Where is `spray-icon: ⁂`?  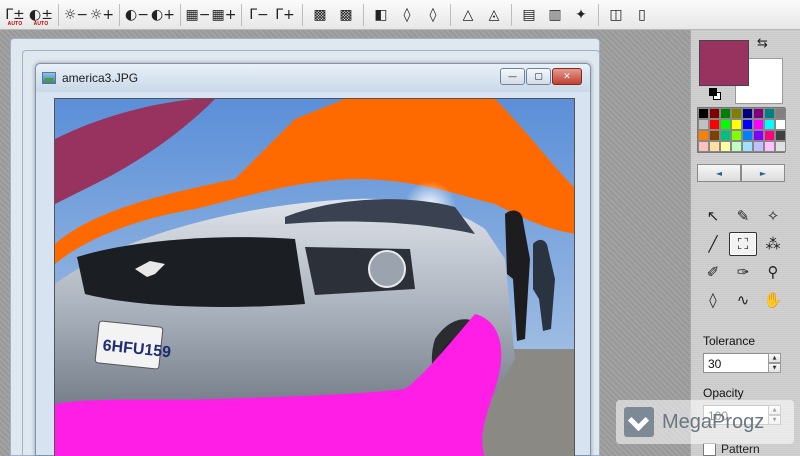
spray-icon: ⁂ is located at coordinates (773, 244).